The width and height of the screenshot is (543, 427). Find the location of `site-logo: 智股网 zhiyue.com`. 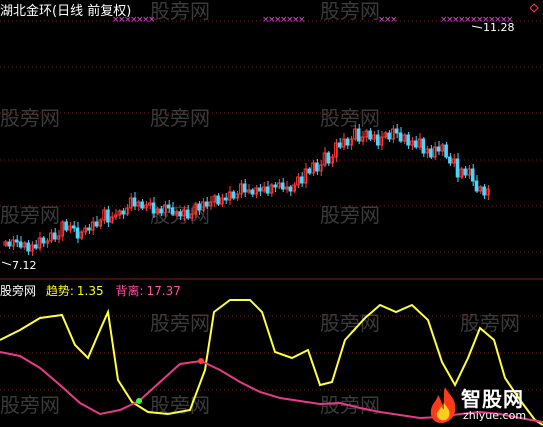

site-logo: 智股网 zhiyue.com is located at coordinates (483, 405).